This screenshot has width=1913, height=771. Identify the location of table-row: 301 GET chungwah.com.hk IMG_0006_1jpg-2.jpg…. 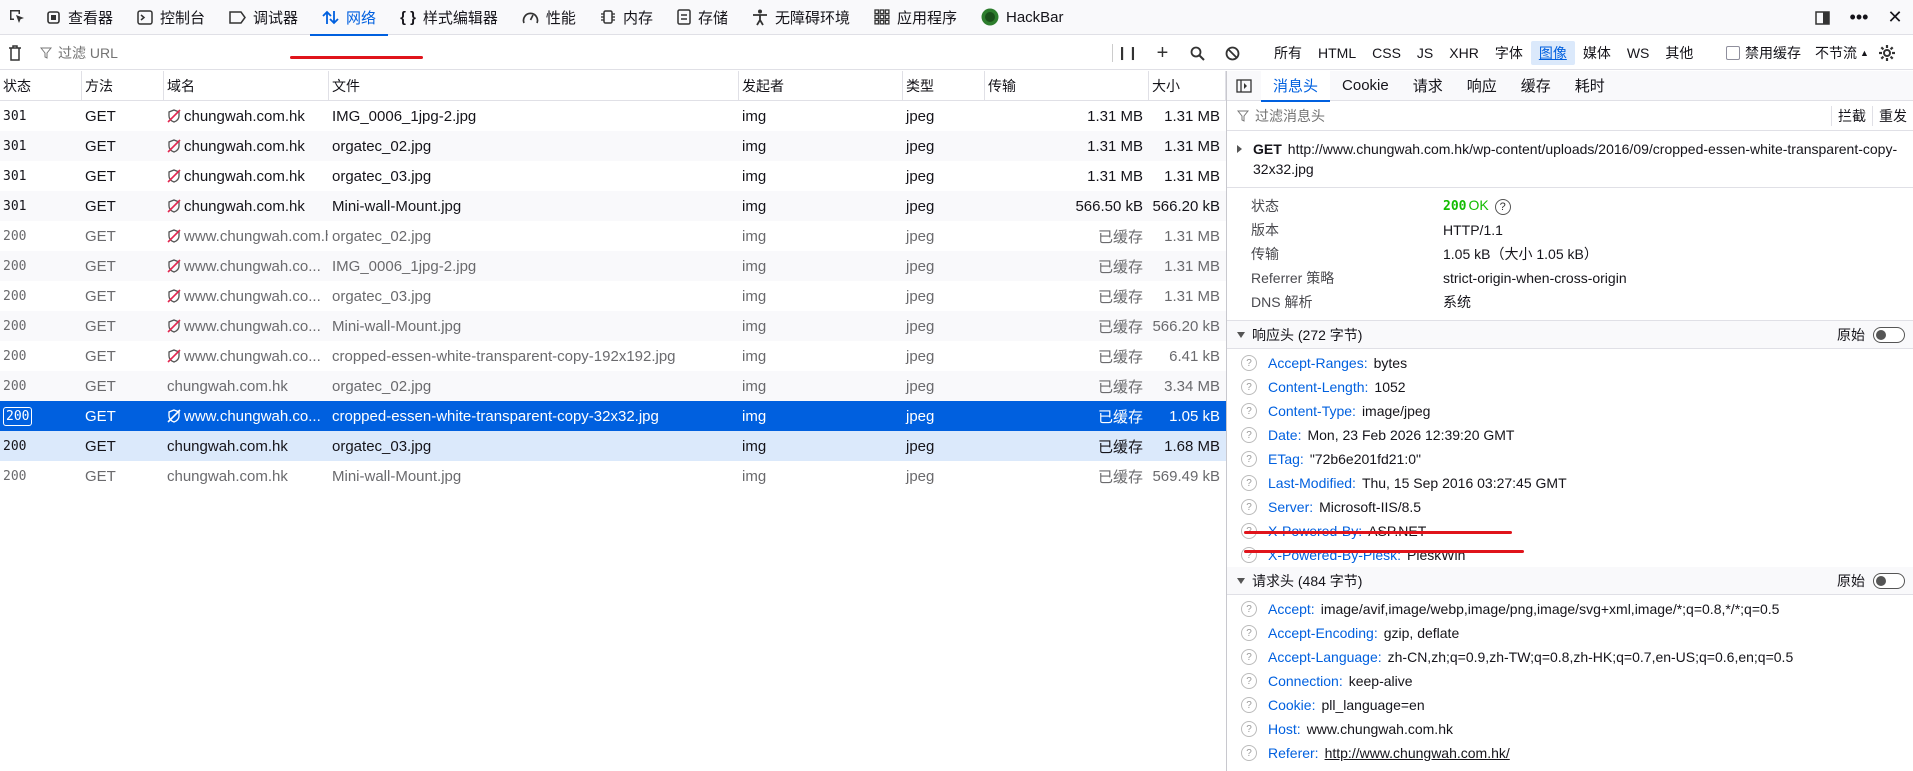
(613, 116).